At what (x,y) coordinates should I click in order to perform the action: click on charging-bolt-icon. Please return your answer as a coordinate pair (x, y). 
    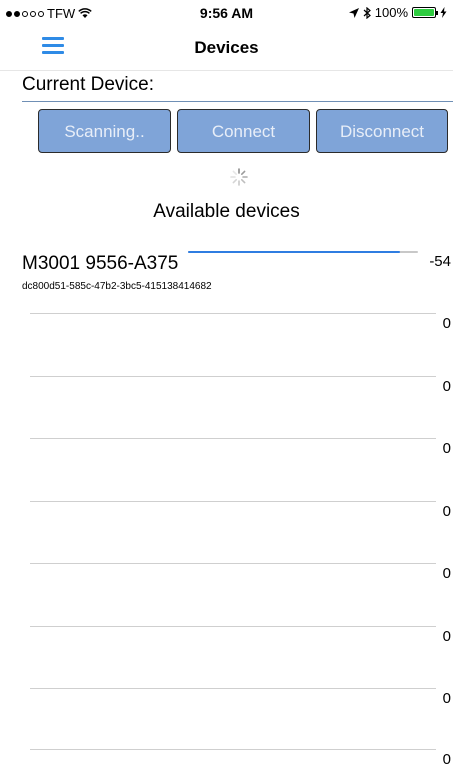
    Looking at the image, I should click on (443, 12).